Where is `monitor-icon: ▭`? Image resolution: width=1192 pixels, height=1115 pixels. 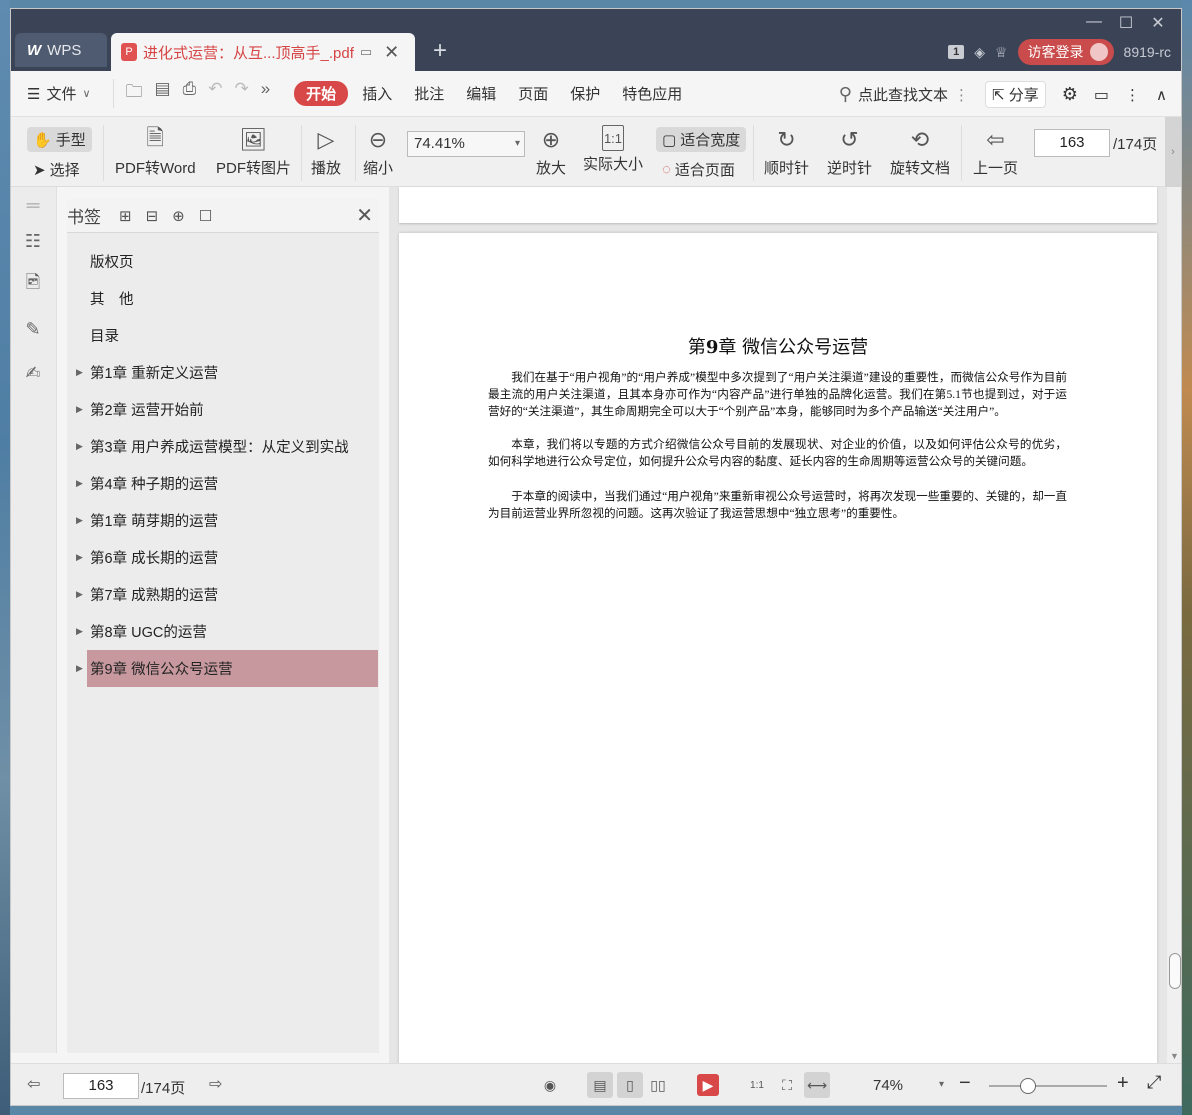 monitor-icon: ▭ is located at coordinates (366, 52).